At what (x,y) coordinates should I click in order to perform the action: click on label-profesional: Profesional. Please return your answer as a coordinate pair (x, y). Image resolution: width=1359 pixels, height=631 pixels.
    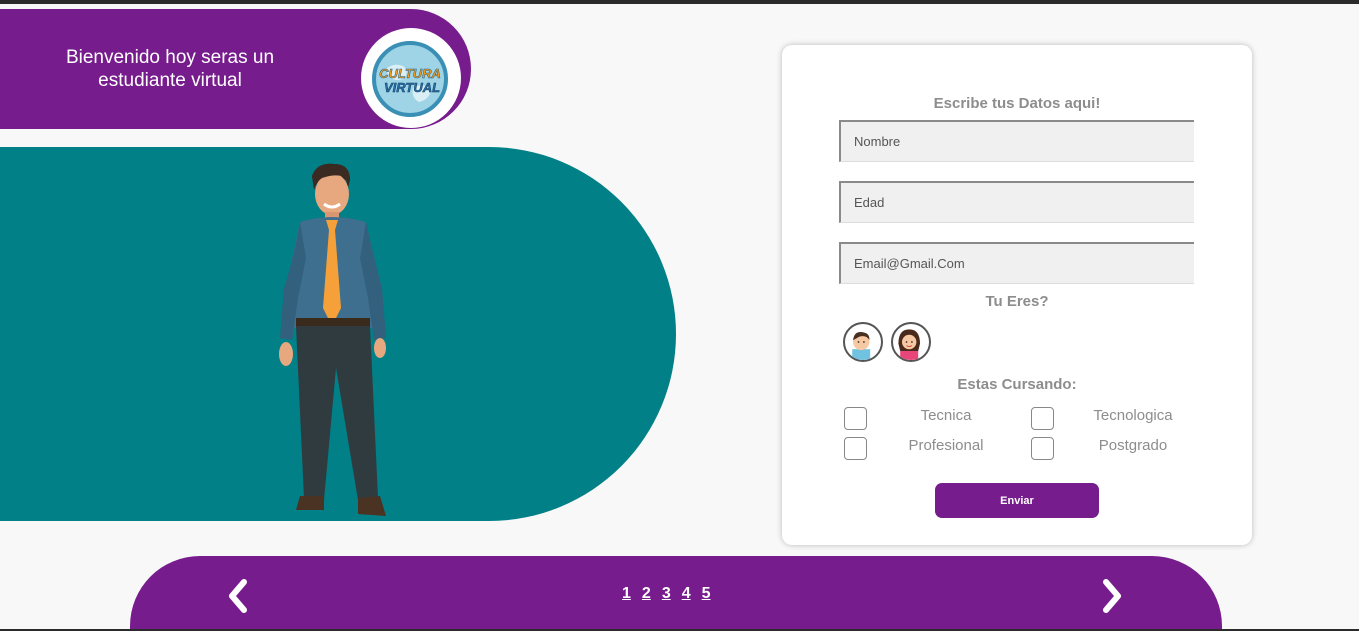
    Looking at the image, I should click on (946, 445).